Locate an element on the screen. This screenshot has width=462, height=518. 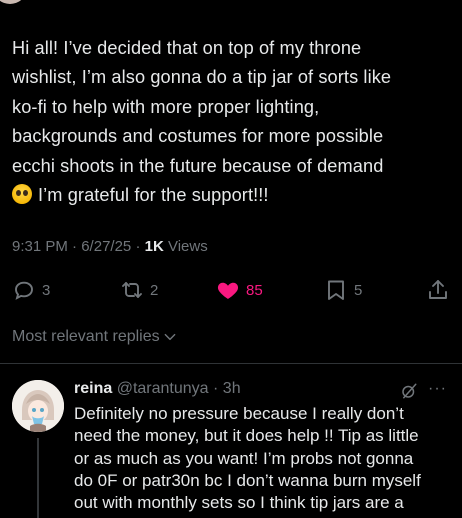
repost-icon is located at coordinates (132, 290).